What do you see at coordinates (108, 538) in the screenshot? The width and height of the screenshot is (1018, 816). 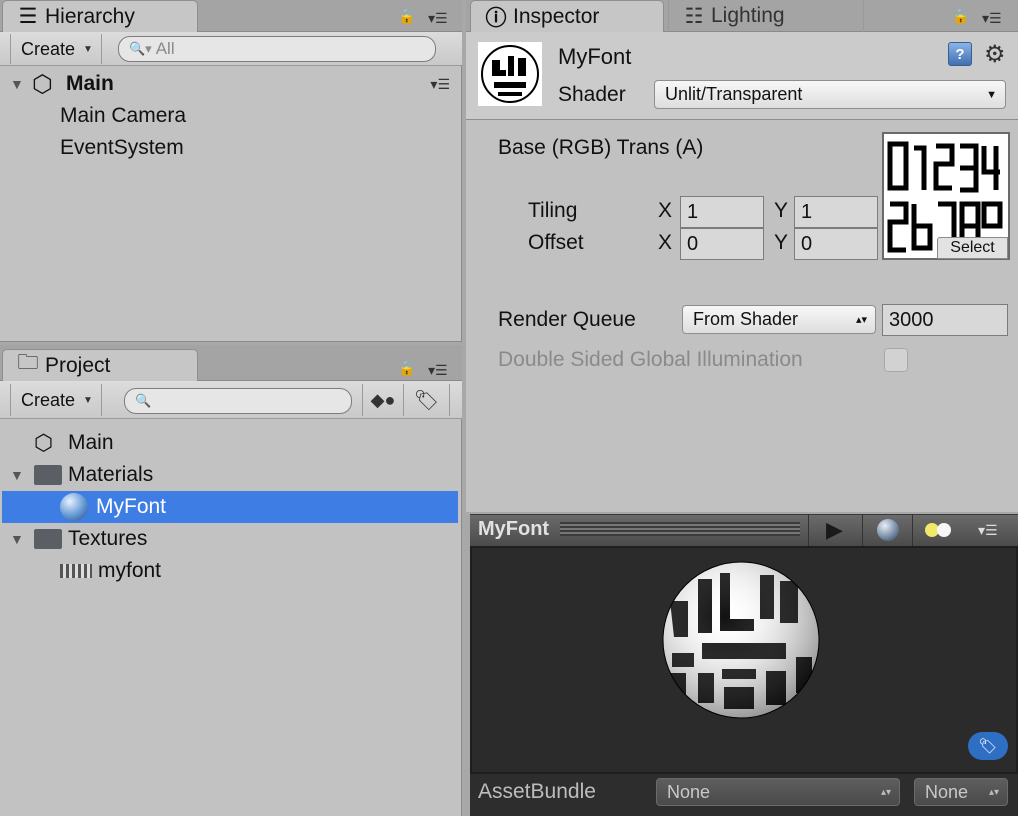 I see `project-item-label: Textures` at bounding box center [108, 538].